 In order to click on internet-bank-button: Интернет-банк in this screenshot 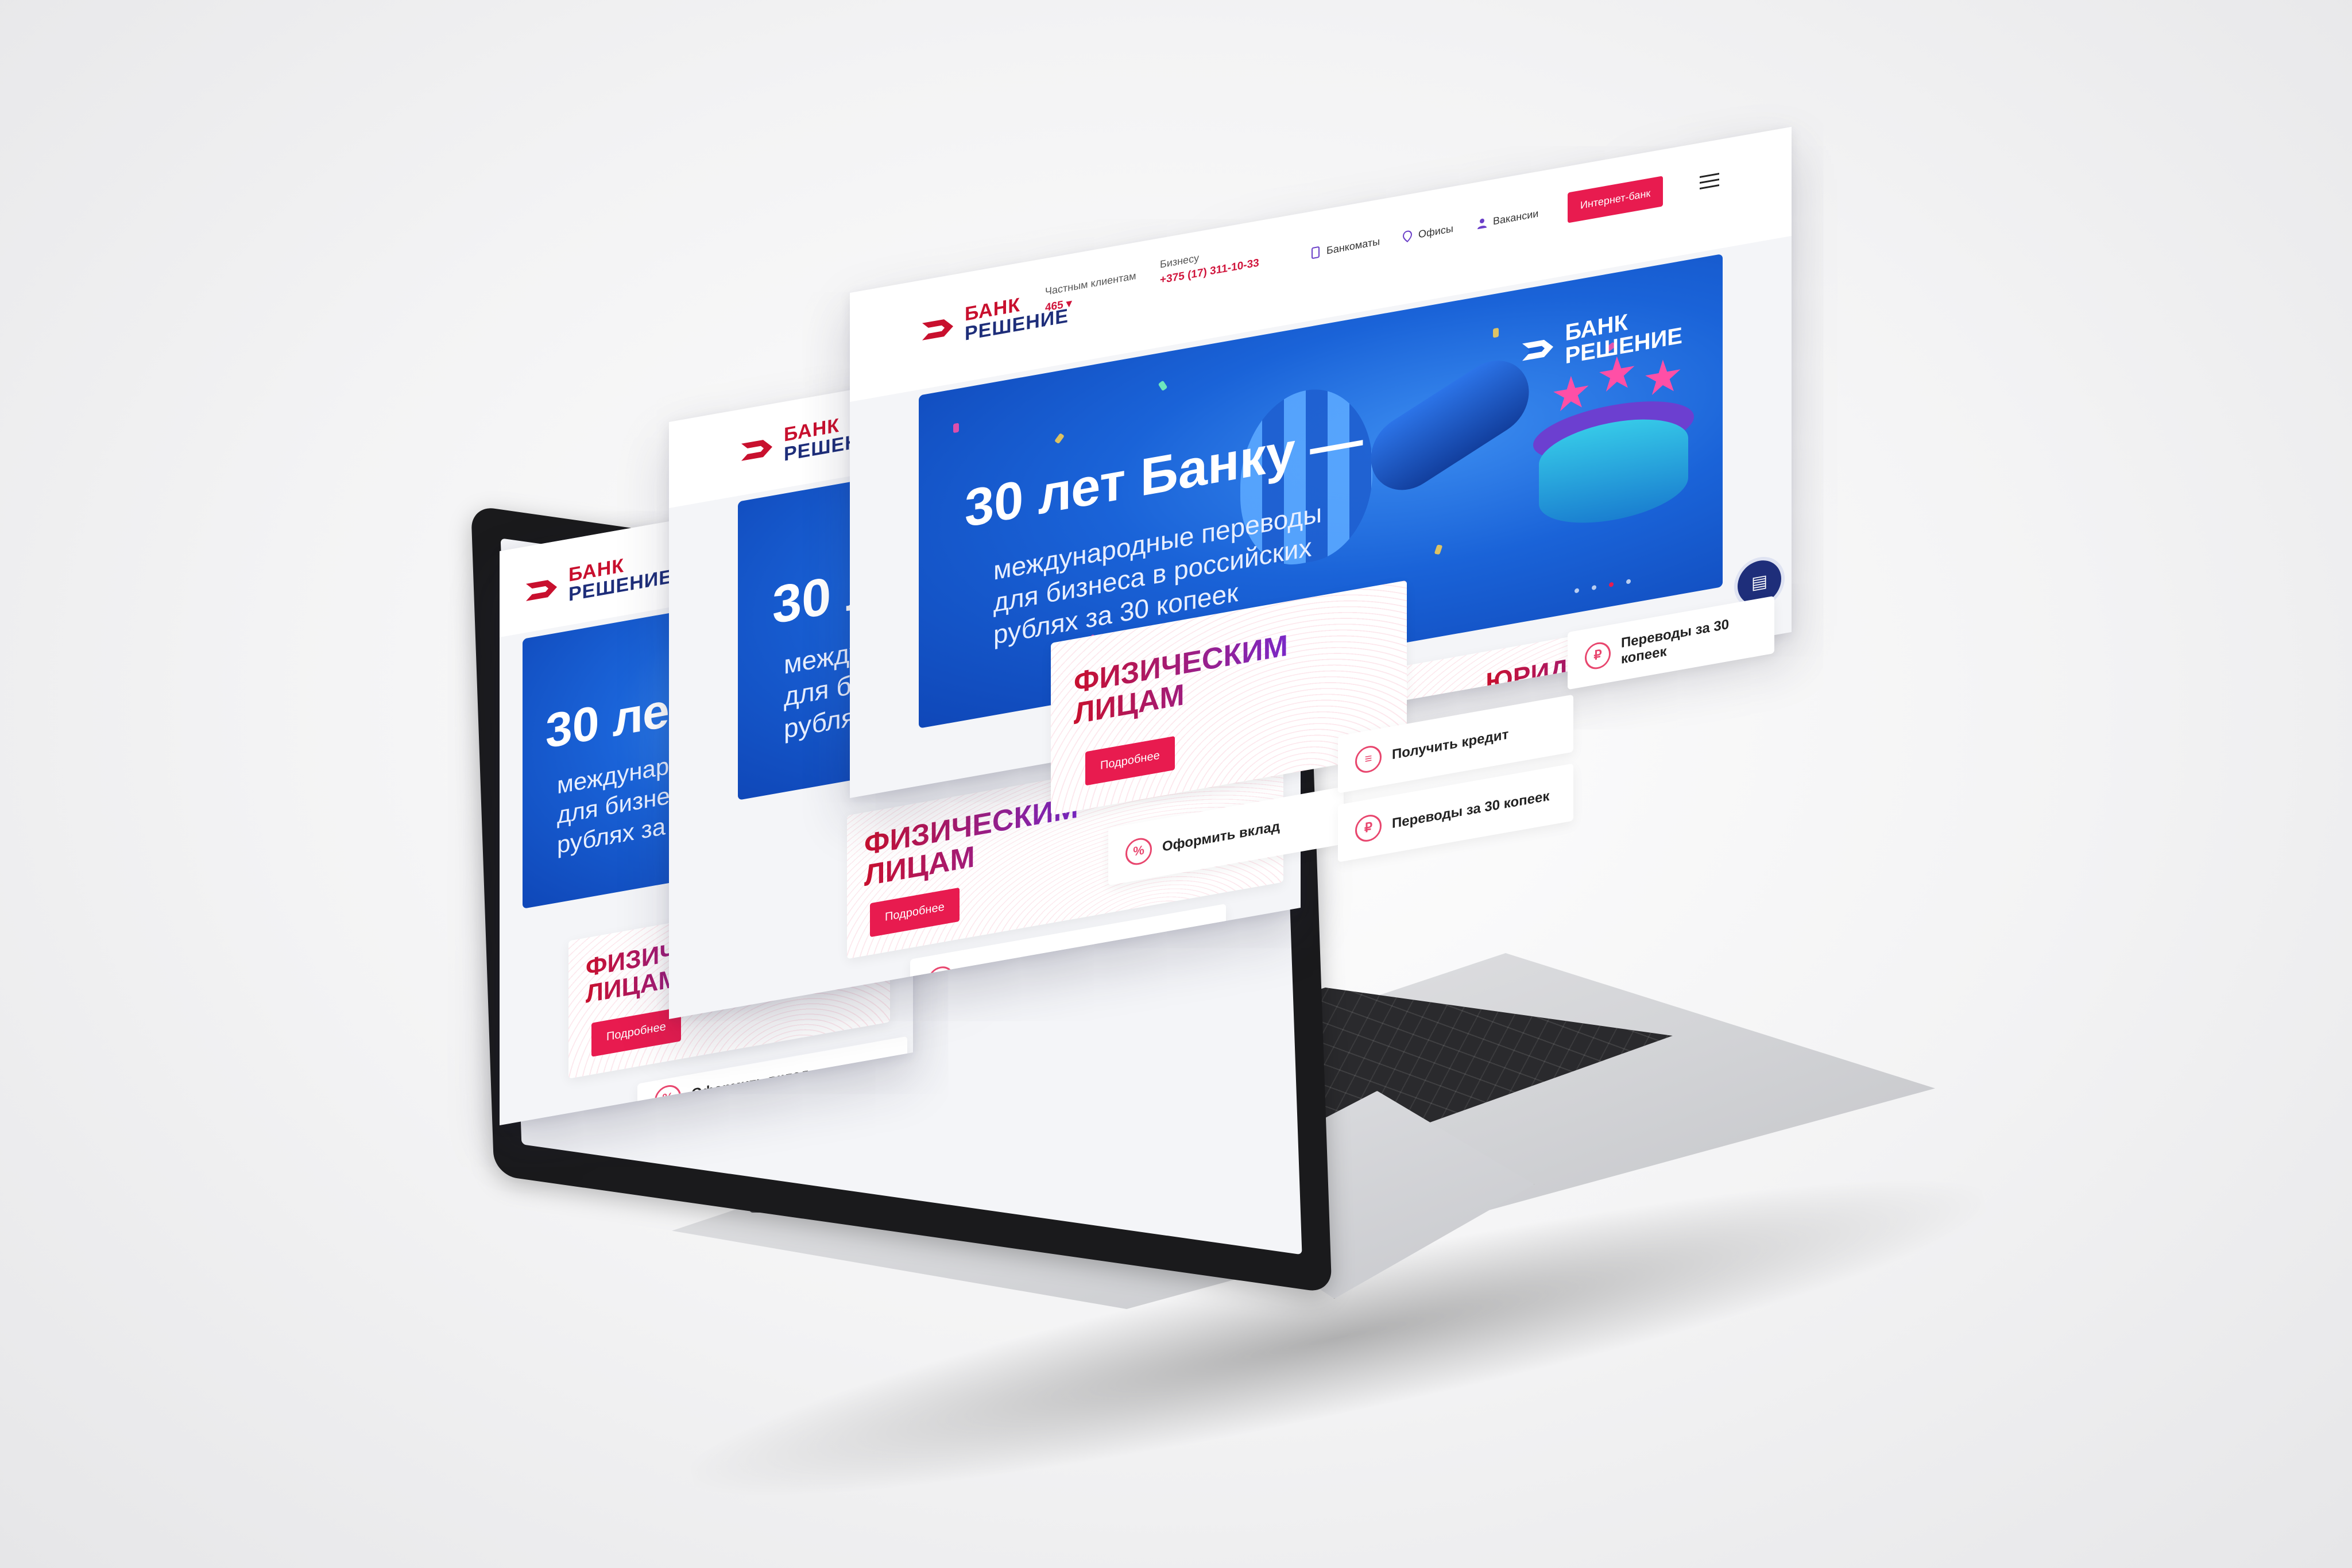, I will do `click(1616, 199)`.